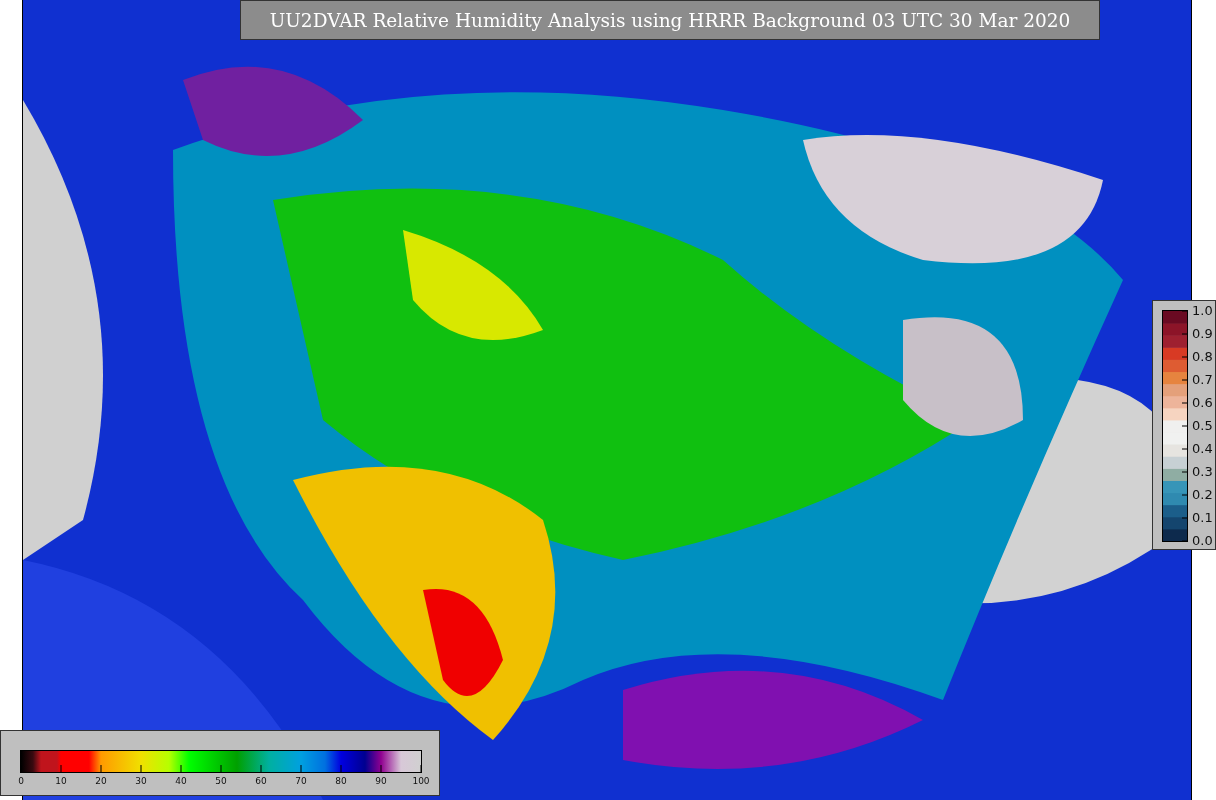  What do you see at coordinates (61, 781) in the screenshot?
I see `tick-label: 10` at bounding box center [61, 781].